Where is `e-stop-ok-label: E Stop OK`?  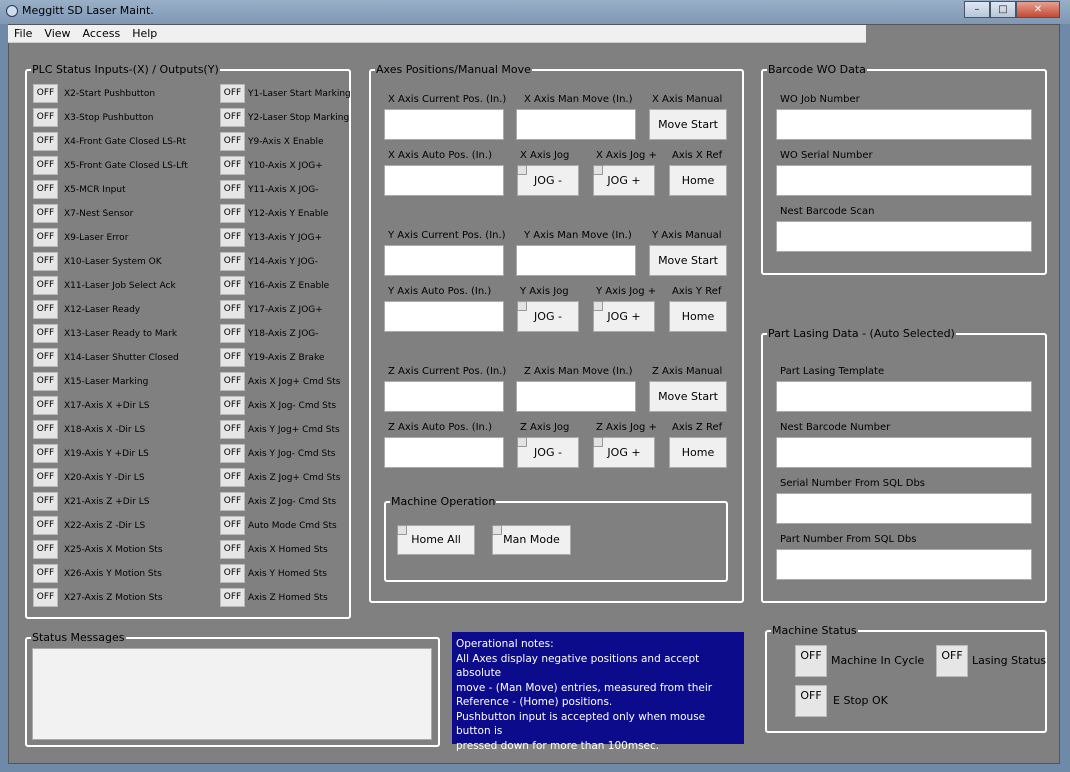
e-stop-ok-label: E Stop OK is located at coordinates (860, 700).